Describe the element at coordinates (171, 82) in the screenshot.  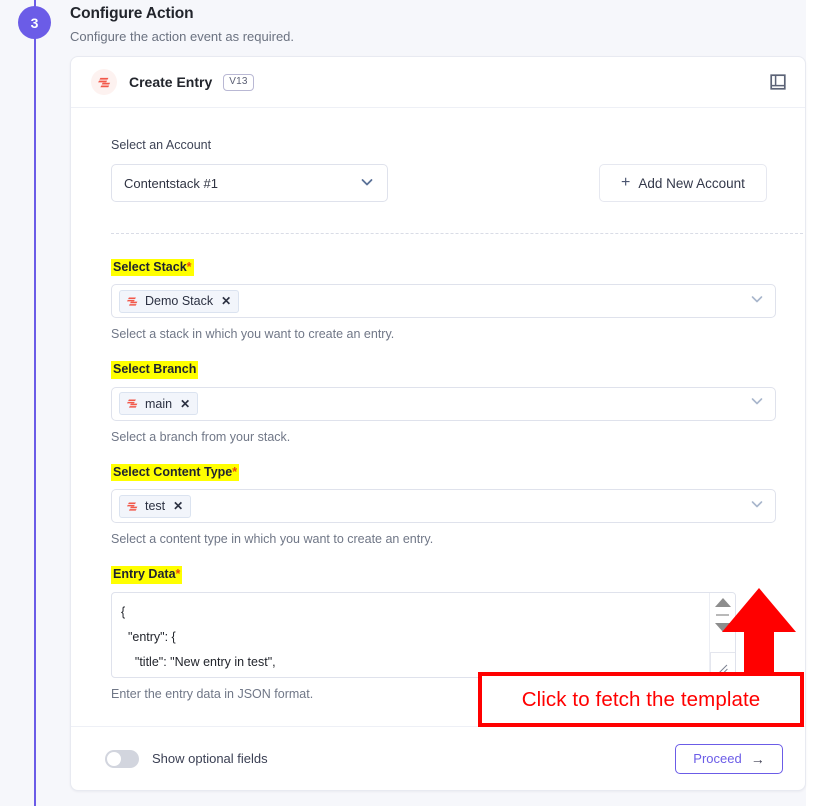
I see `card-title: Create Entry` at that location.